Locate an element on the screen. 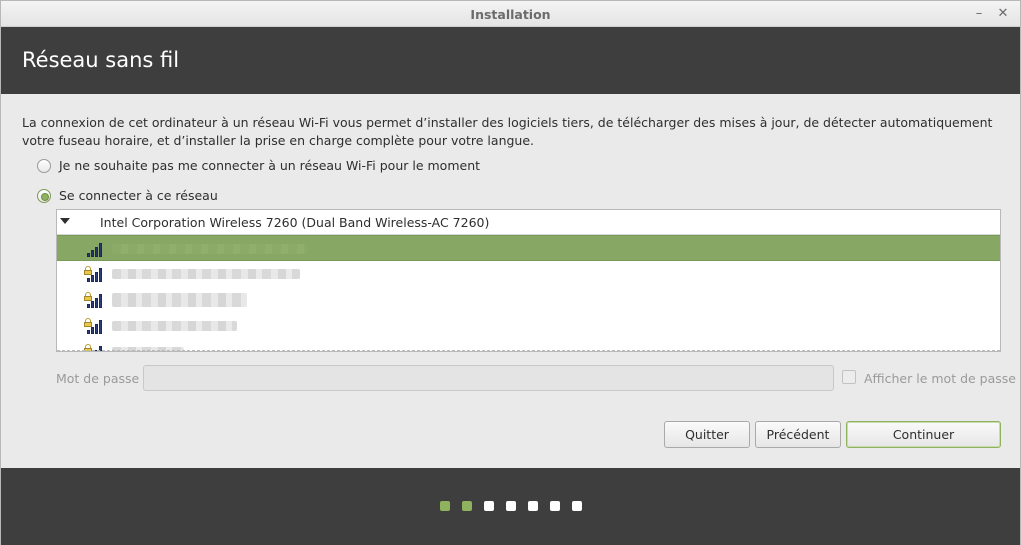 This screenshot has height=545, width=1021. minimize-icon: – is located at coordinates (979, 14).